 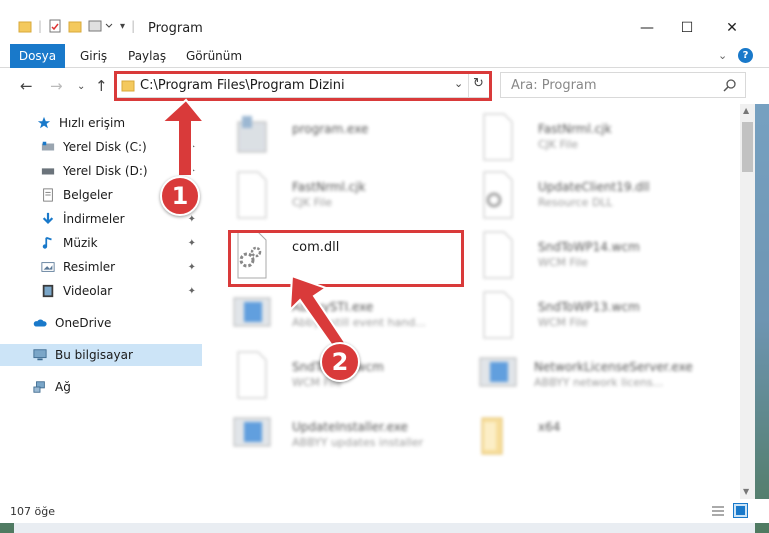 What do you see at coordinates (183, 137) in the screenshot?
I see `arrow-1-icon` at bounding box center [183, 137].